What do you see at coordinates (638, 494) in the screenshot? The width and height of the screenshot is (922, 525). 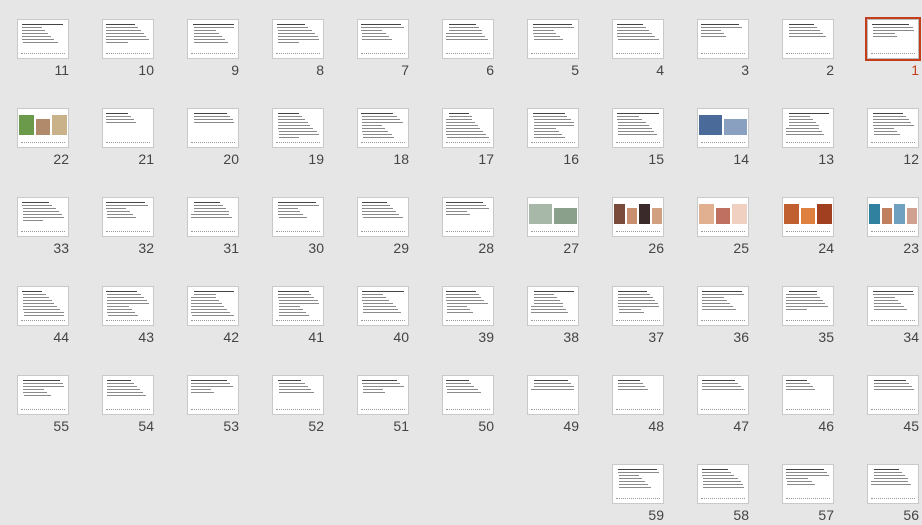 I see `slide-thumbnail-59: 59` at bounding box center [638, 494].